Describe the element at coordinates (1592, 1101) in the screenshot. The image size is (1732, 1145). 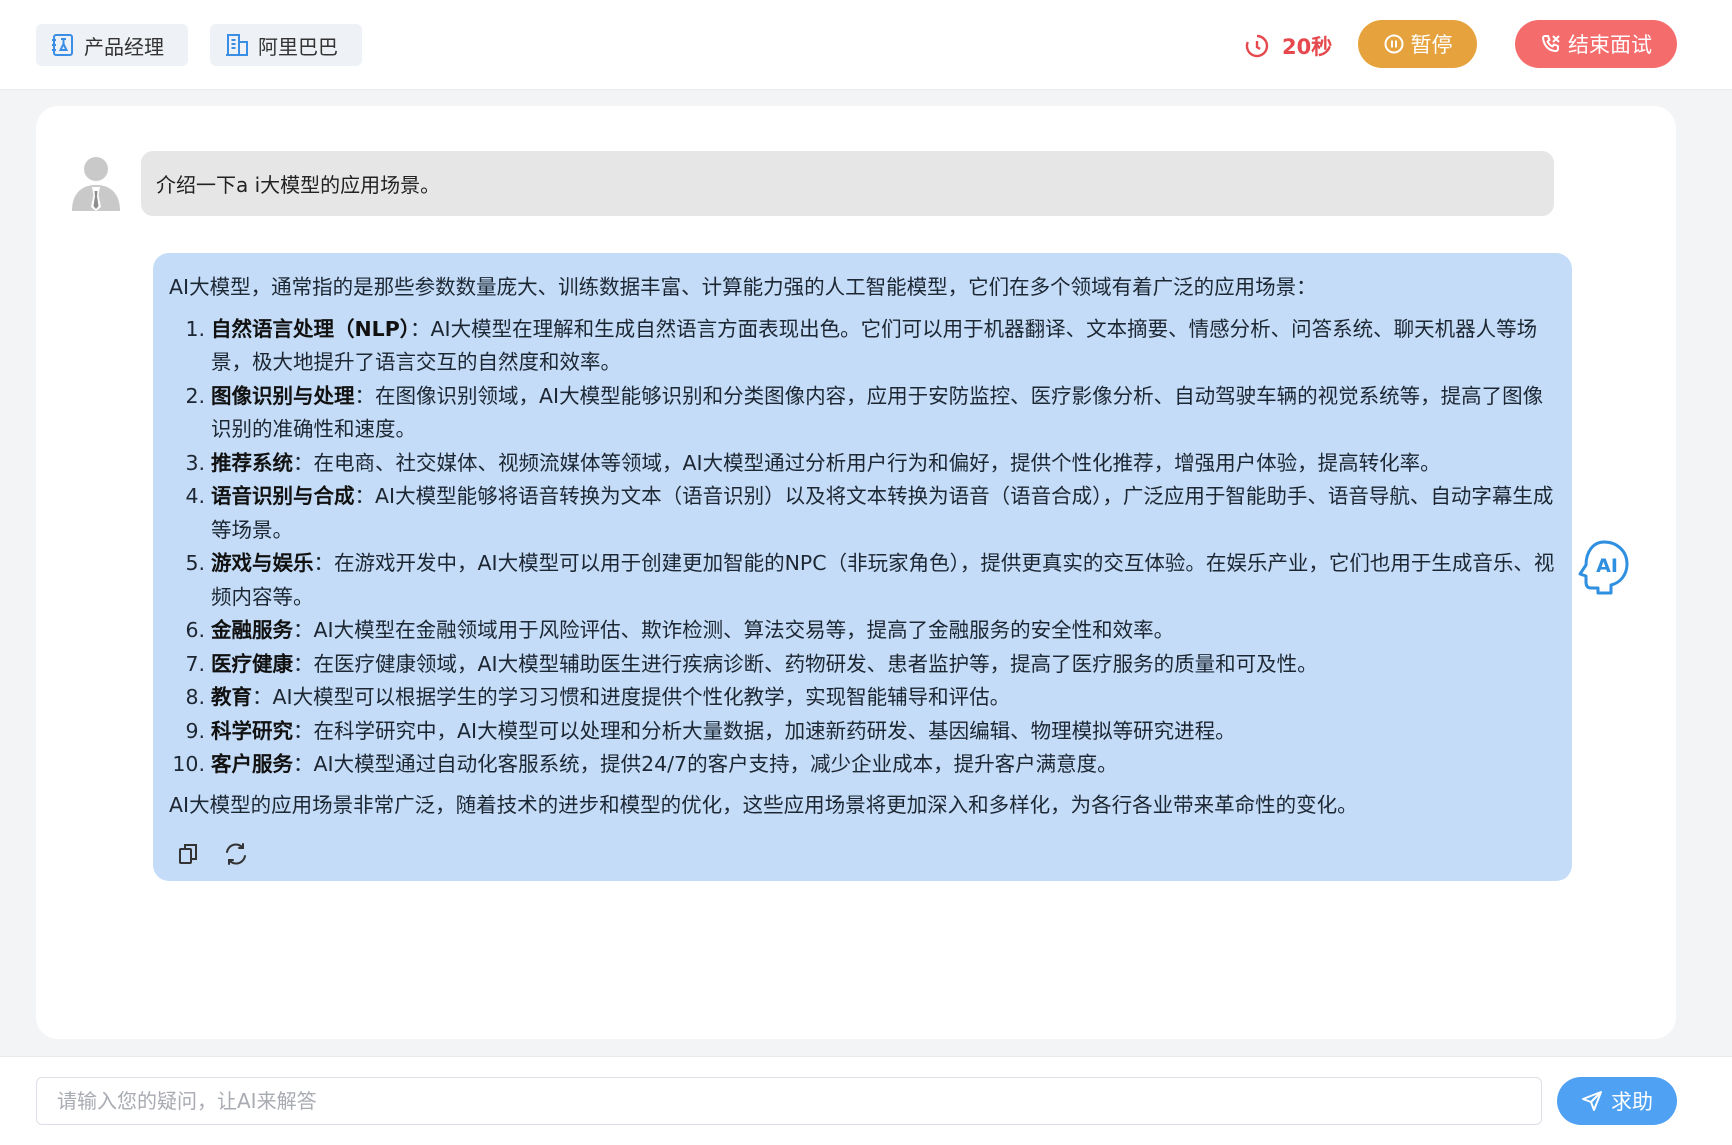
I see `send-icon` at that location.